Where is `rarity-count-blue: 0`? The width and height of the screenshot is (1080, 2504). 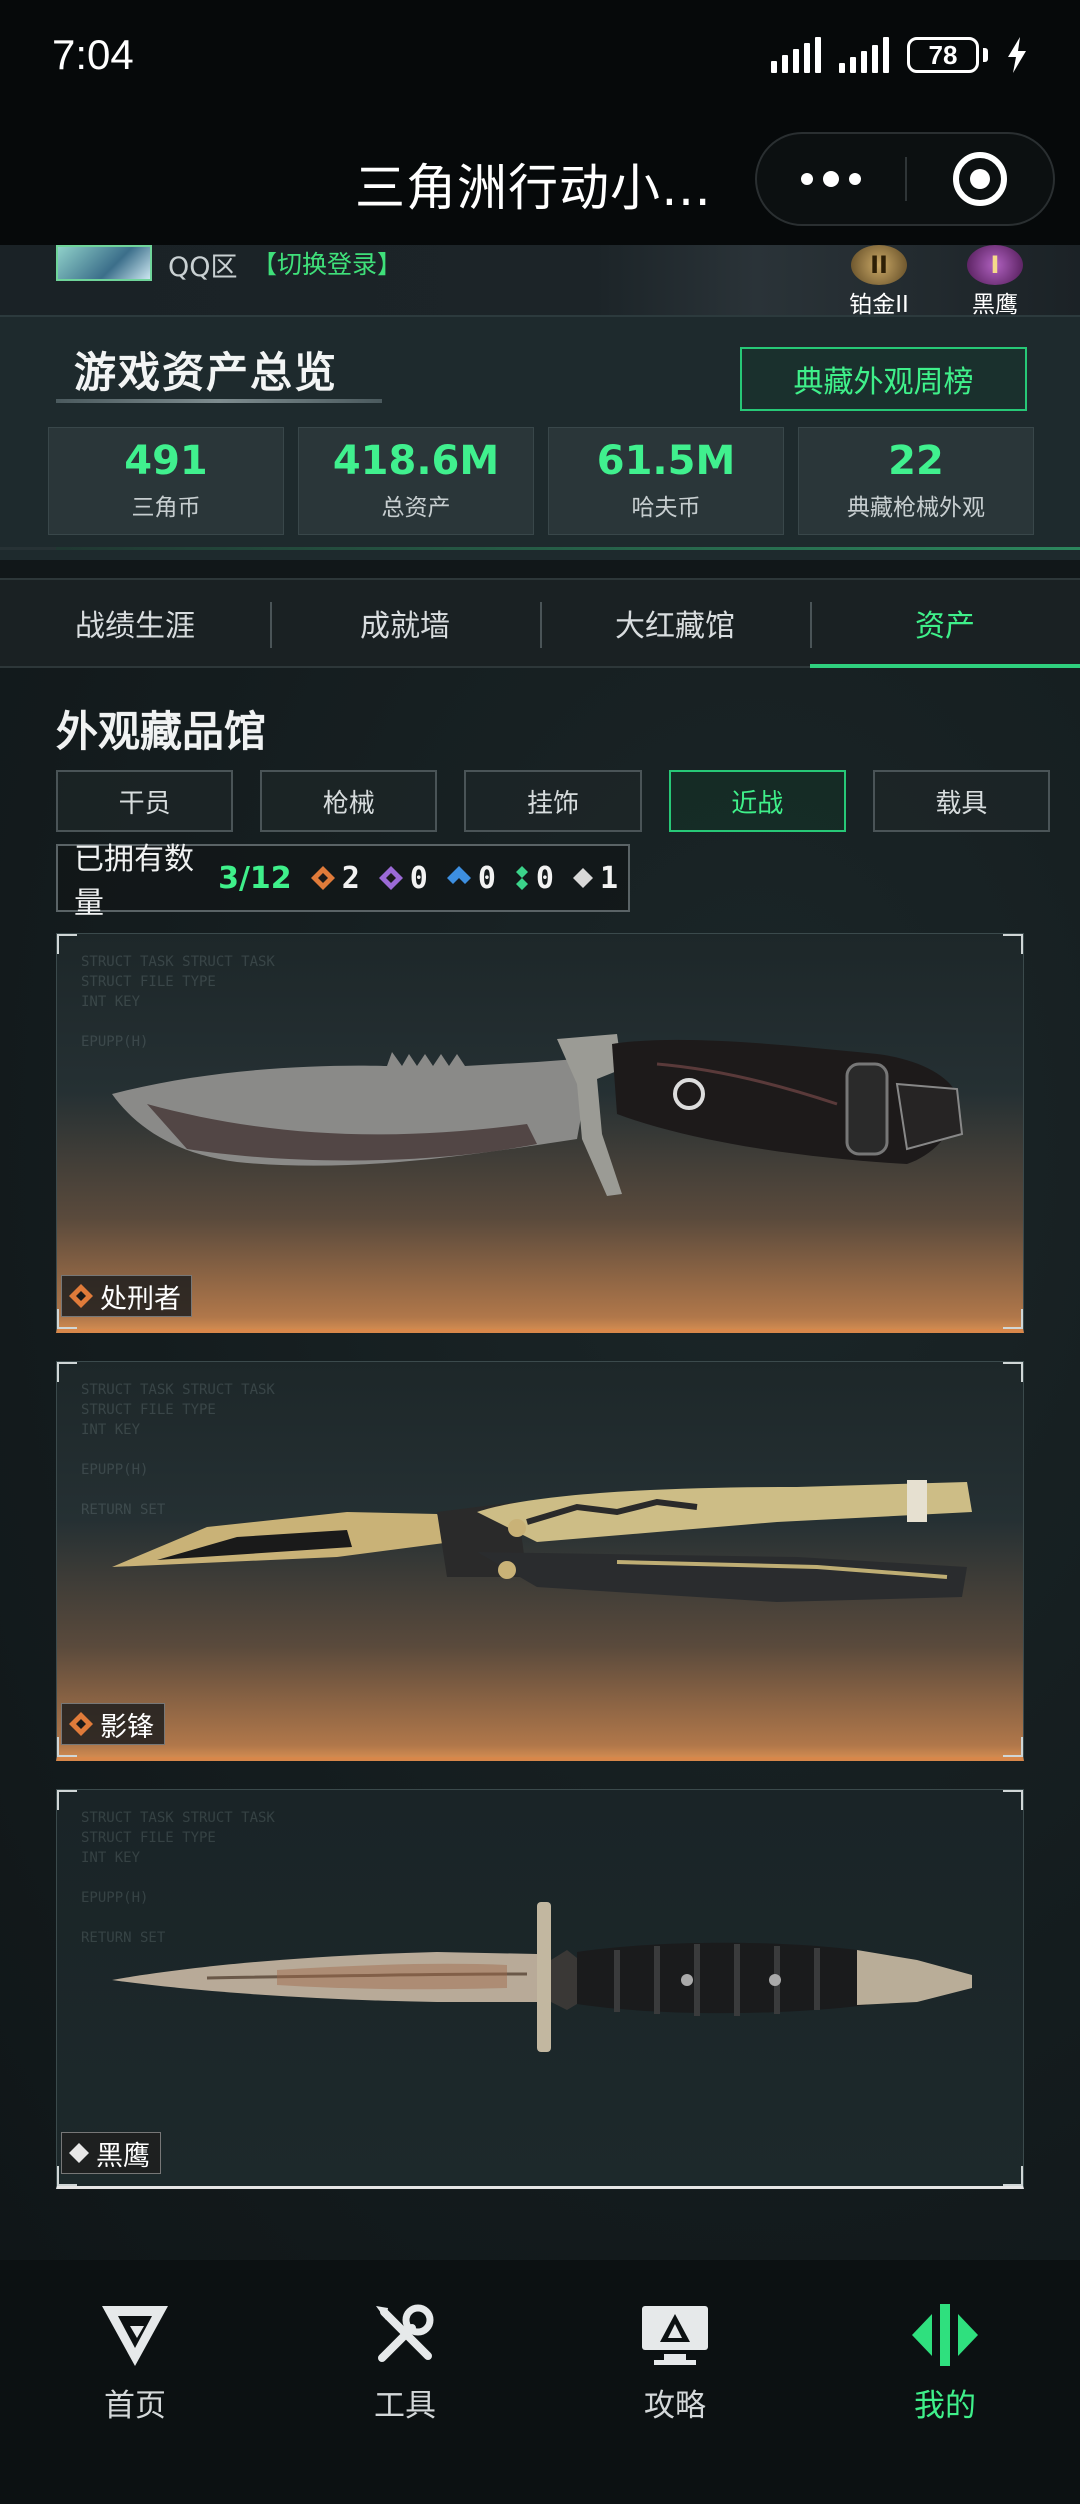 rarity-count-blue: 0 is located at coordinates (471, 878).